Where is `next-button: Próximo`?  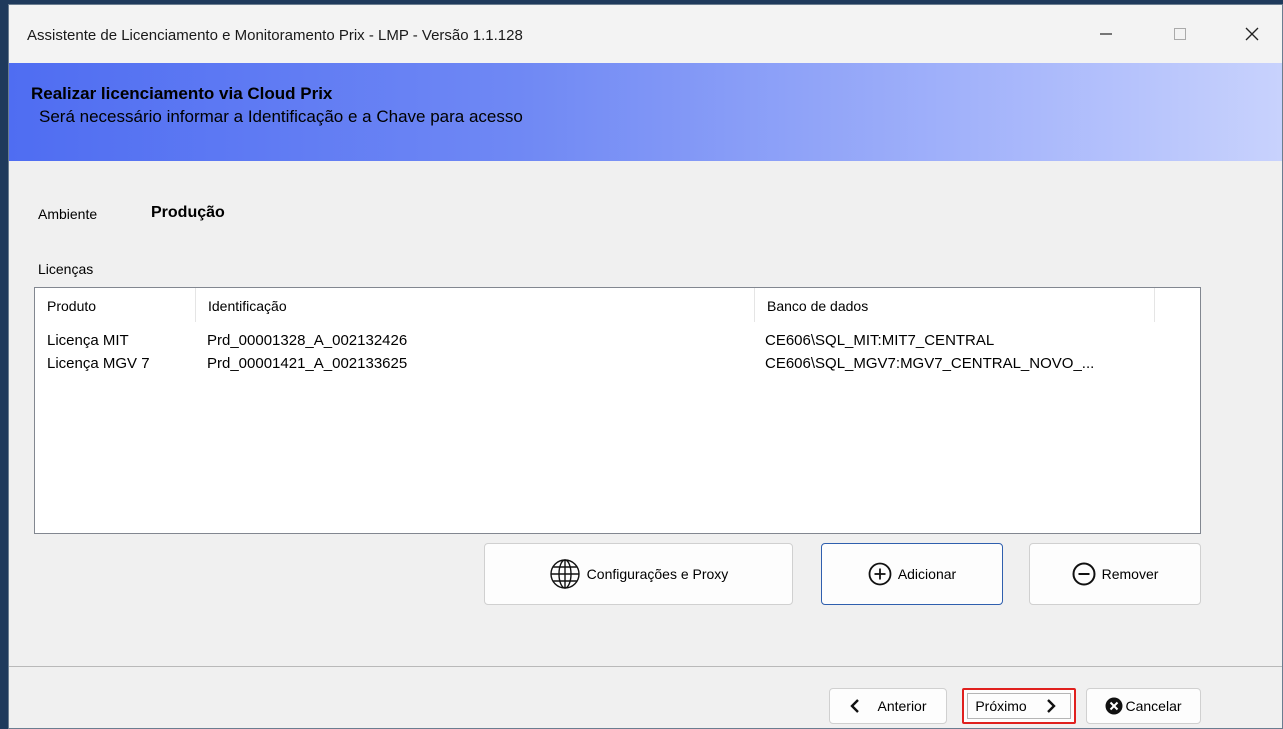 next-button: Próximo is located at coordinates (1019, 706).